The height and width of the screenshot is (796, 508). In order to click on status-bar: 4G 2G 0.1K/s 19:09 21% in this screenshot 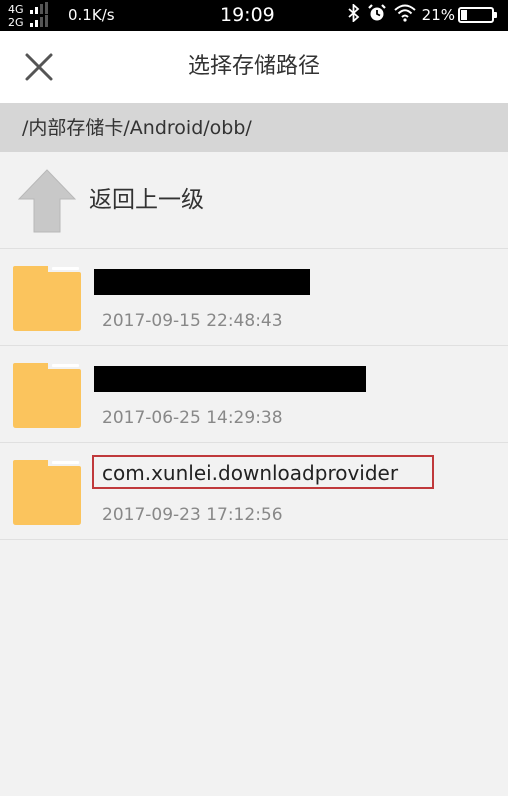, I will do `click(254, 15)`.